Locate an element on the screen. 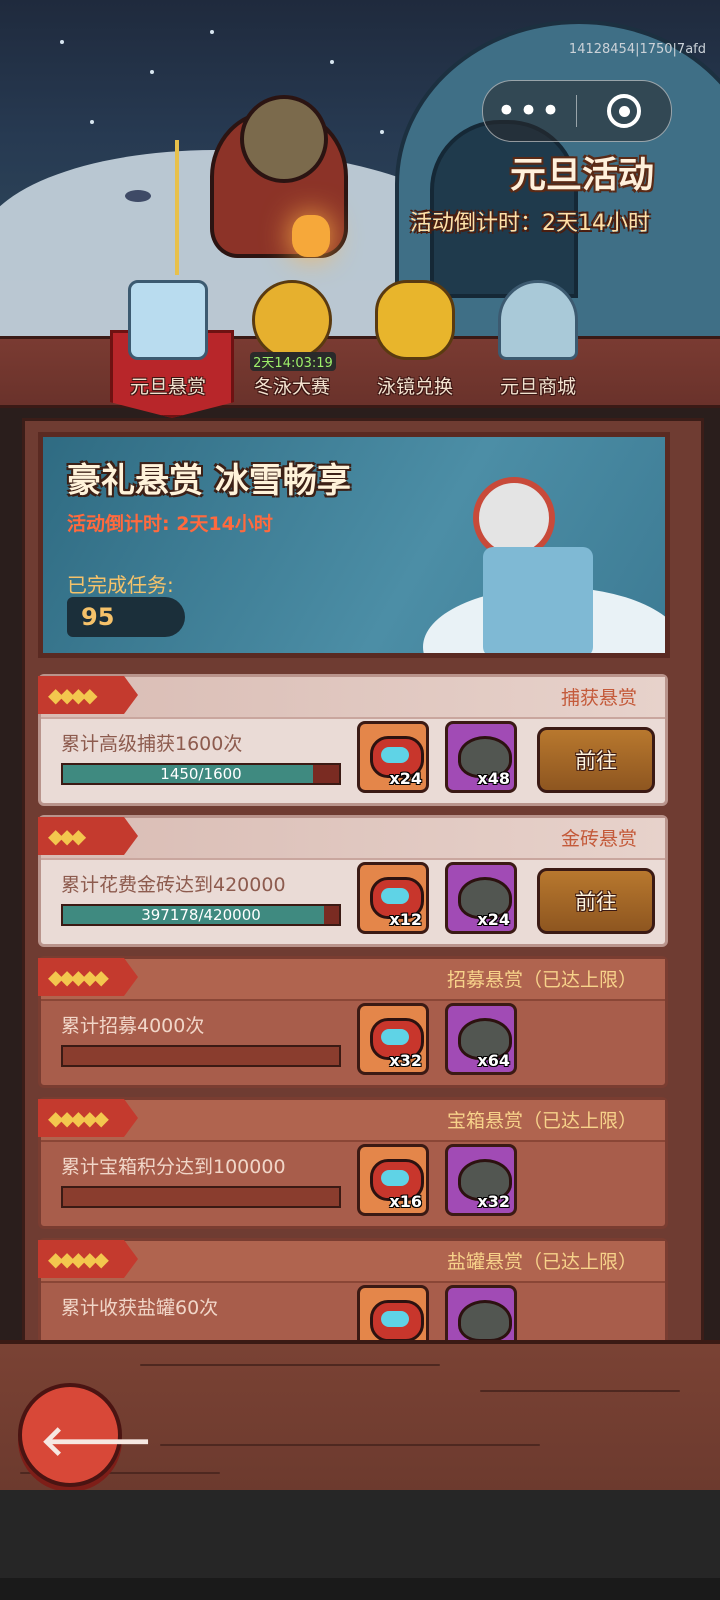 This screenshot has height=1600, width=720. reward-quantity: x12 is located at coordinates (405, 919).